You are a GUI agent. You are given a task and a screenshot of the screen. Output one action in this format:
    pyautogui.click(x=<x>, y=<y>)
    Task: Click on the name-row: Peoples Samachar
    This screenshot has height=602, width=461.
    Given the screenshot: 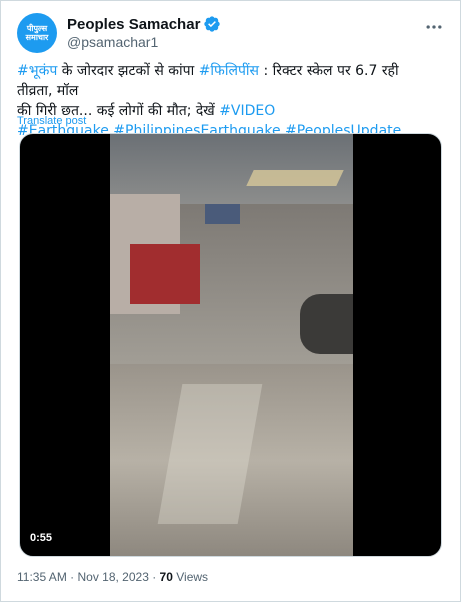 What is the action you would take?
    pyautogui.click(x=144, y=24)
    